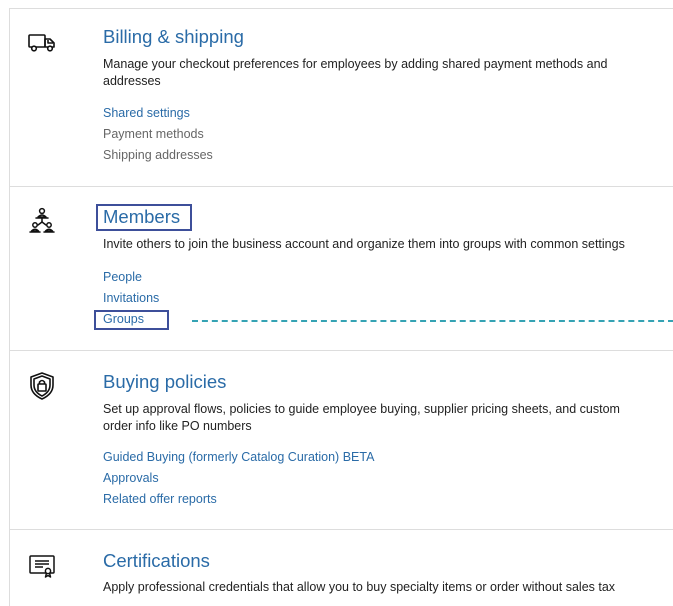 This screenshot has width=673, height=606. What do you see at coordinates (42, 565) in the screenshot?
I see `certificate-icon` at bounding box center [42, 565].